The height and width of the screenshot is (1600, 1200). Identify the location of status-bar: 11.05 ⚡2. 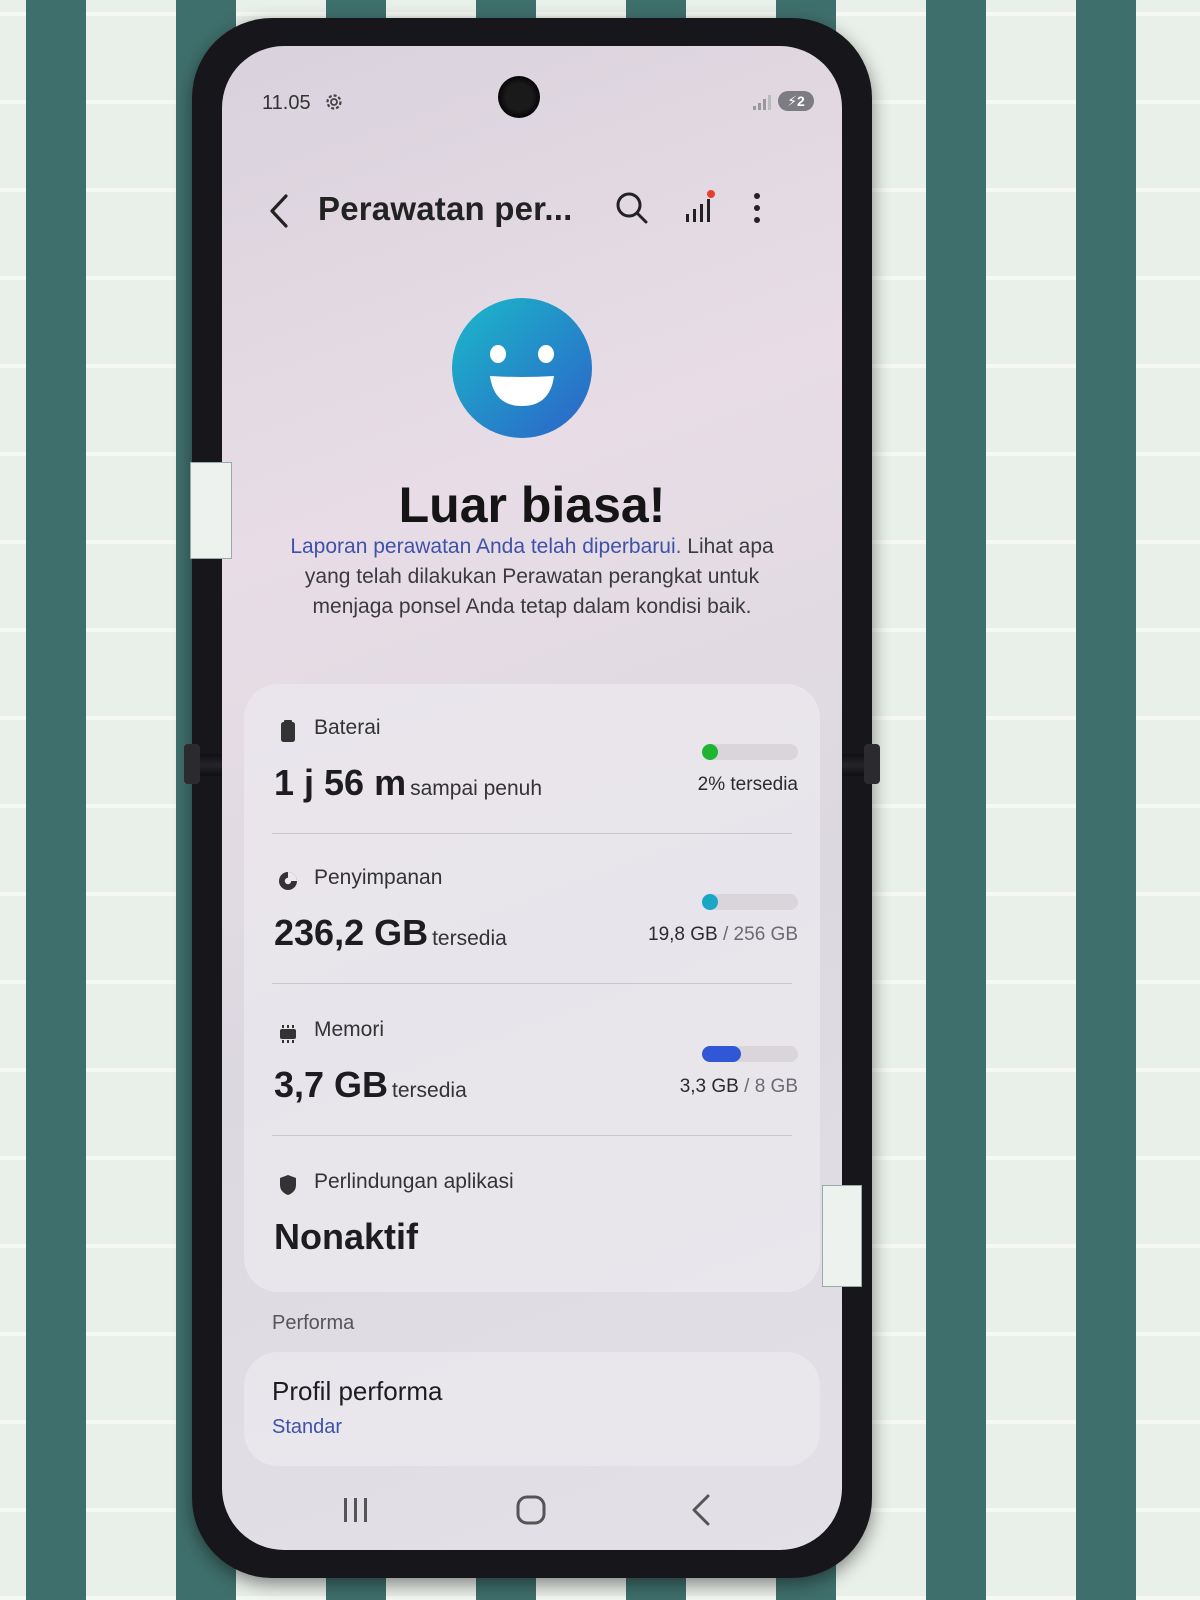
(532, 87).